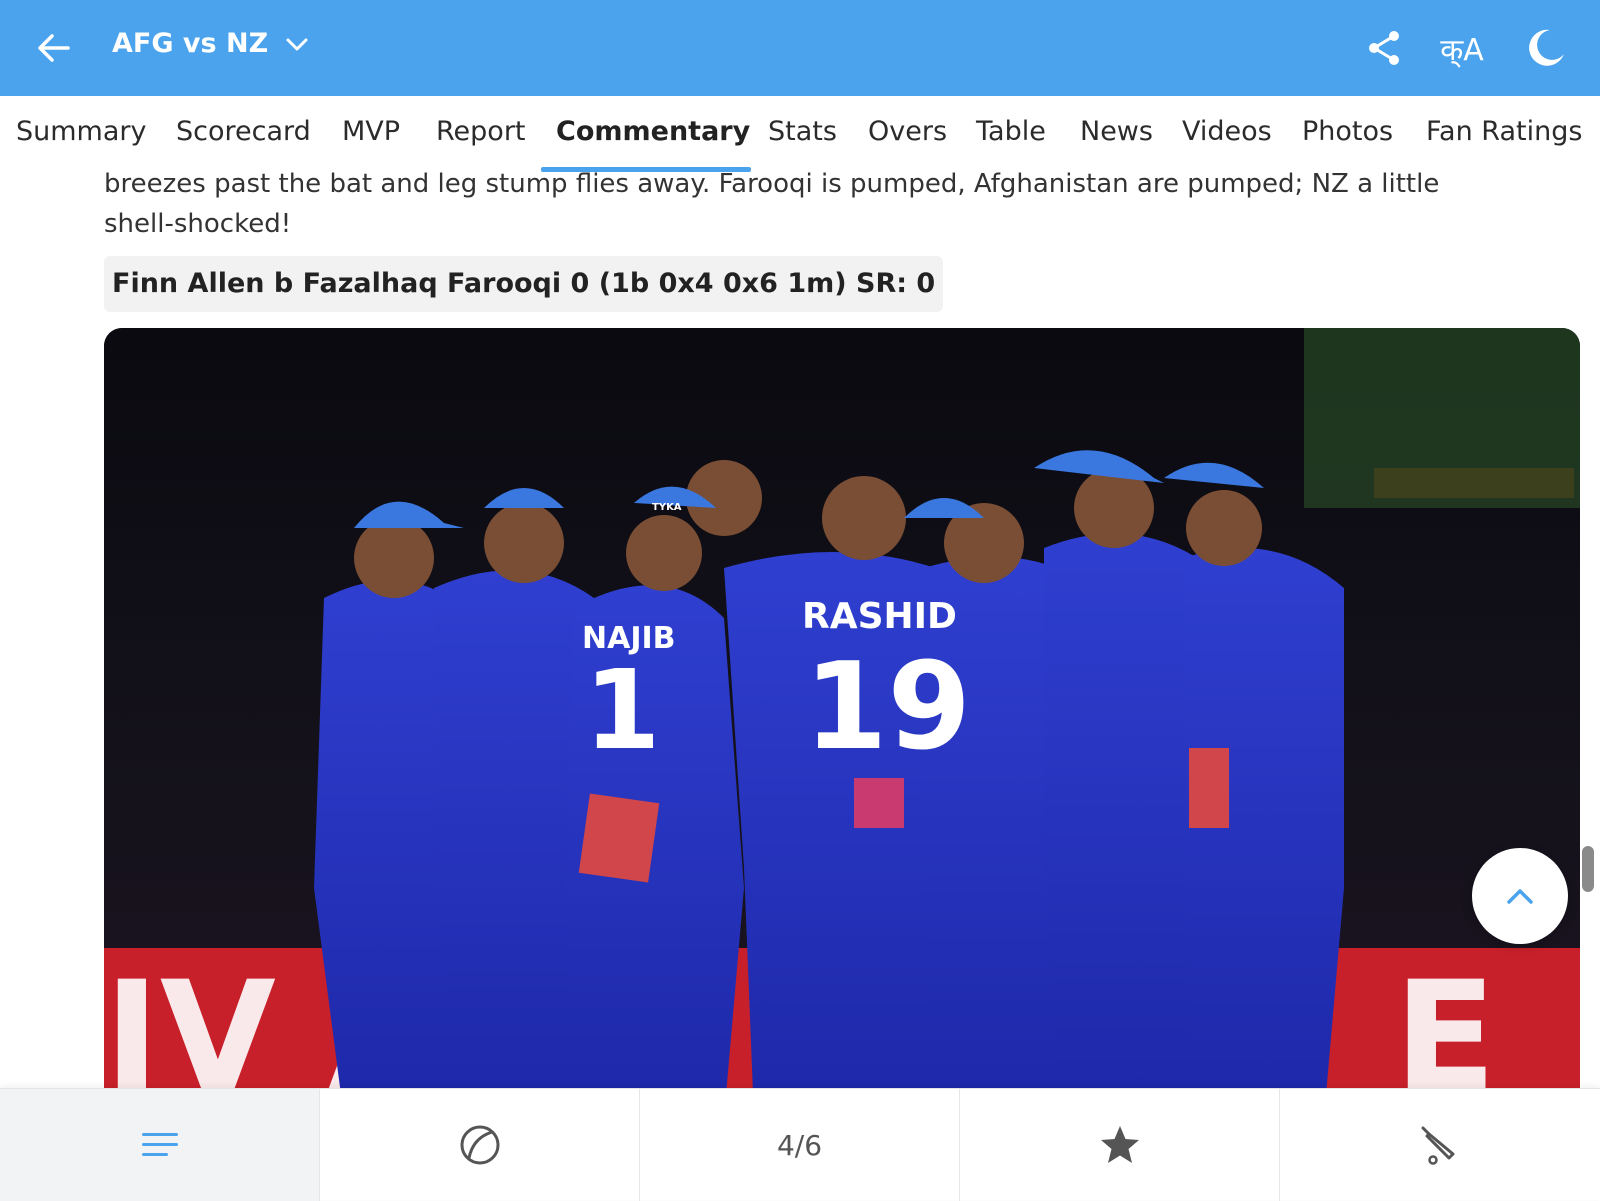 This screenshot has height=1201, width=1600. I want to click on page-indicator: 4/6, so click(799, 1145).